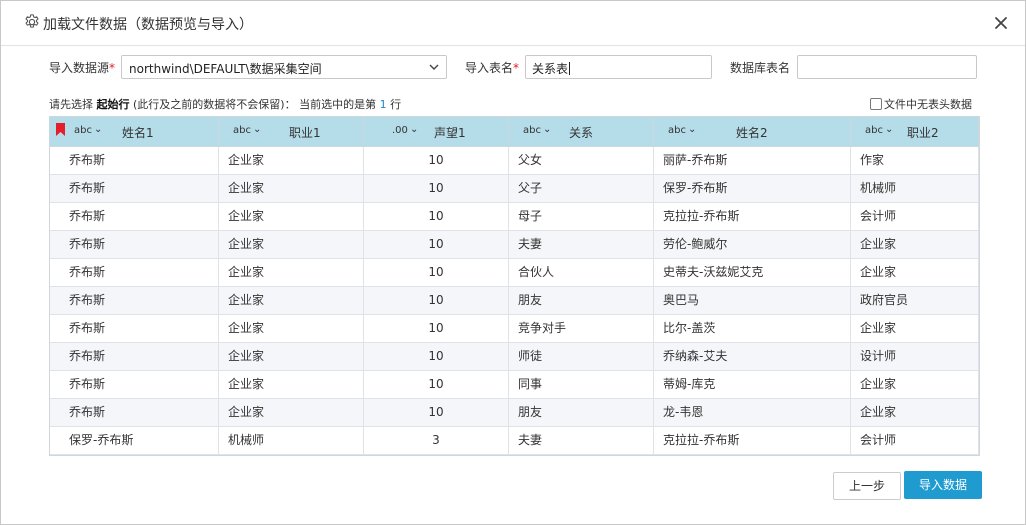 This screenshot has height=525, width=1026. I want to click on column-header: abc ⌄ 关系, so click(581, 131).